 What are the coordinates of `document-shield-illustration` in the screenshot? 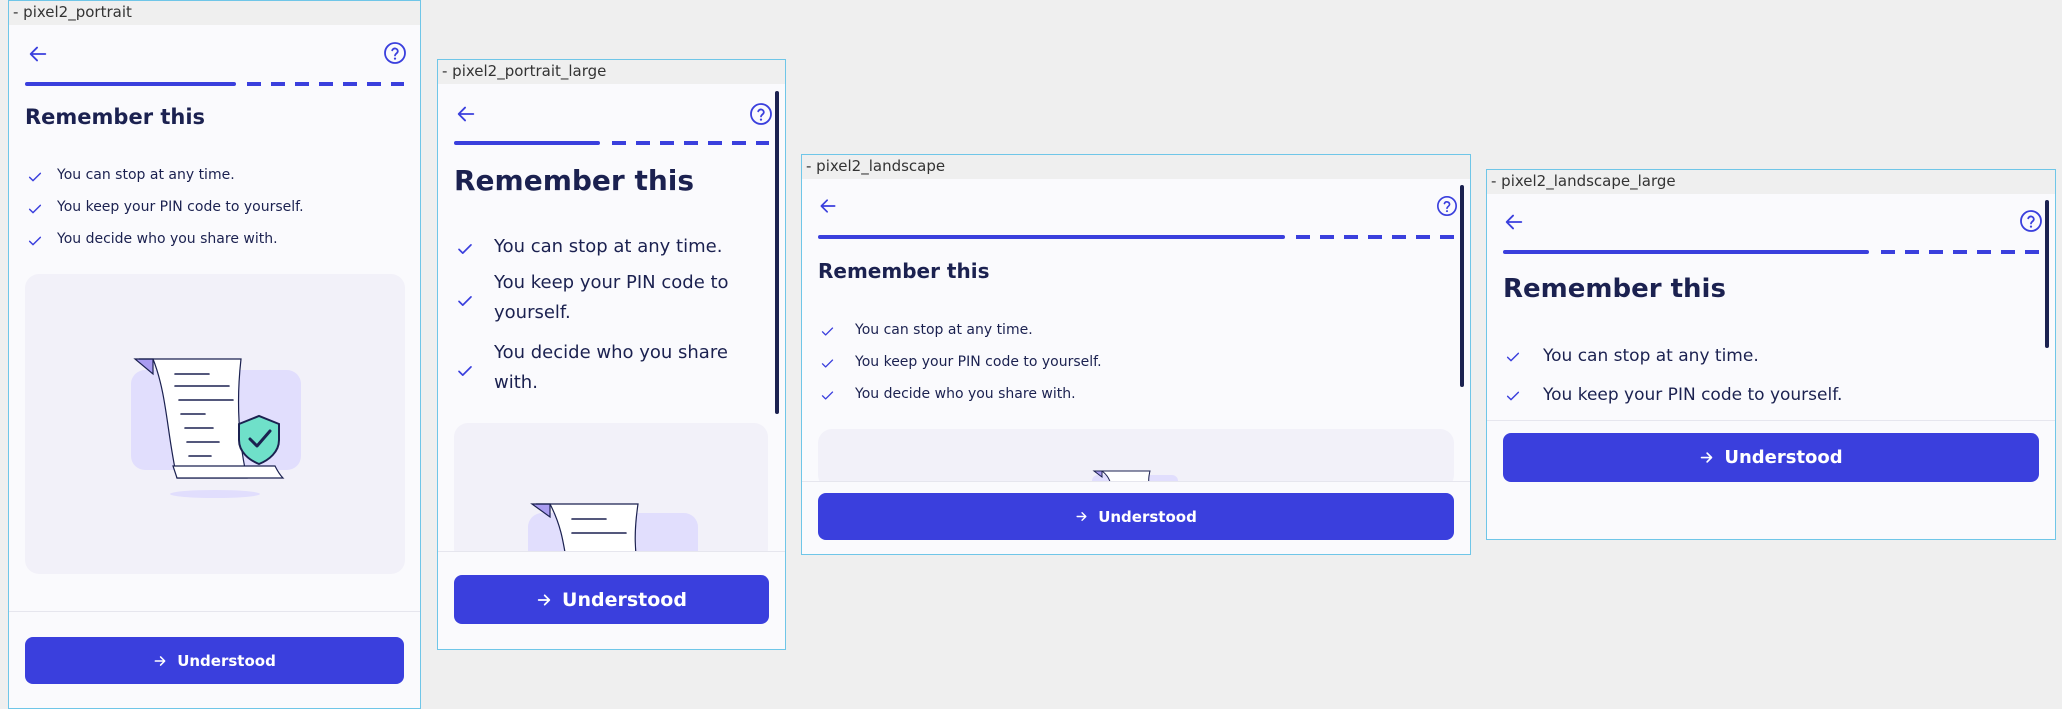 It's located at (216, 428).